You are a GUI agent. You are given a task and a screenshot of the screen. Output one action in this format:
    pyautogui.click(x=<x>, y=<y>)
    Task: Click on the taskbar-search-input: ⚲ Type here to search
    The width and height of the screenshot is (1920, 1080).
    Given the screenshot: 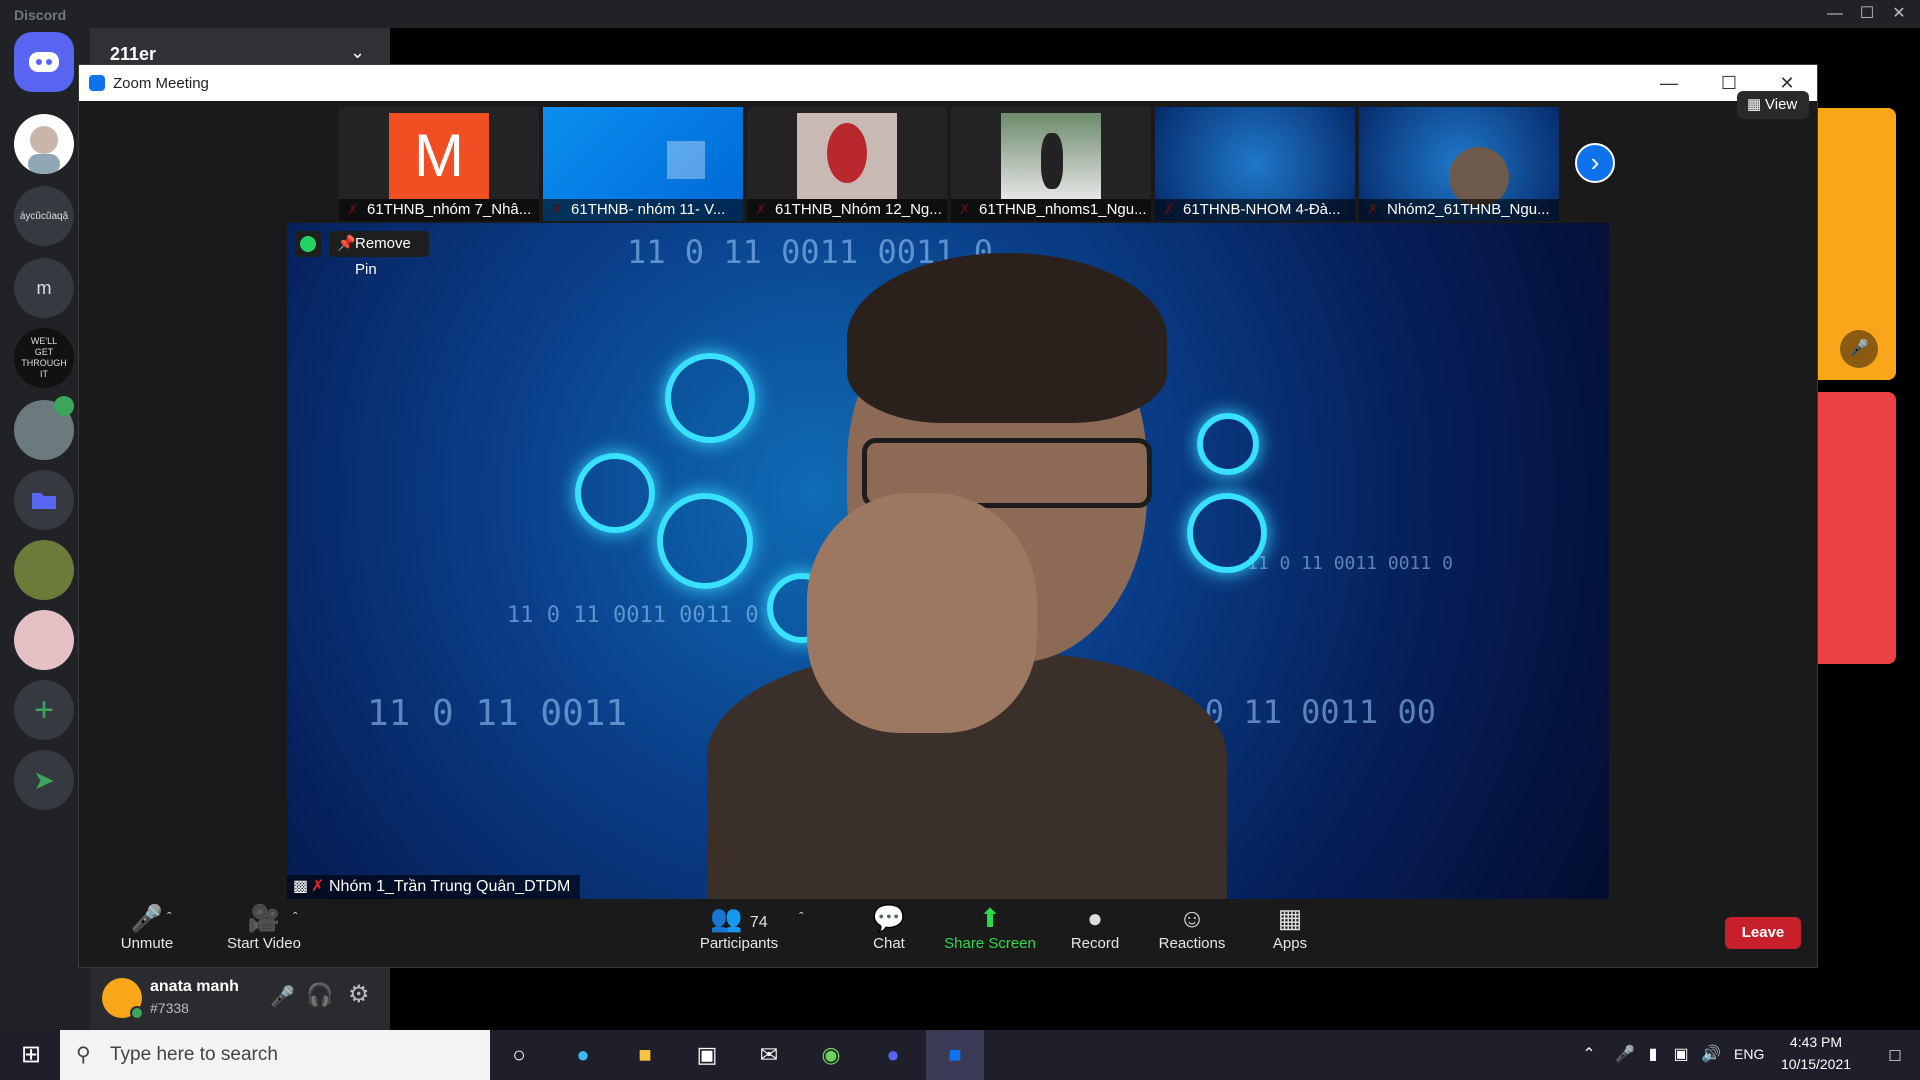 What is the action you would take?
    pyautogui.click(x=275, y=1055)
    